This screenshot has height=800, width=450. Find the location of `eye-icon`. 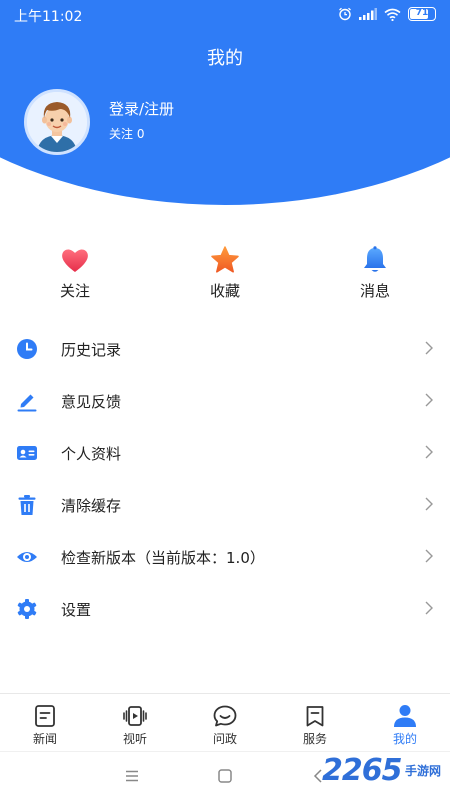

eye-icon is located at coordinates (27, 557).